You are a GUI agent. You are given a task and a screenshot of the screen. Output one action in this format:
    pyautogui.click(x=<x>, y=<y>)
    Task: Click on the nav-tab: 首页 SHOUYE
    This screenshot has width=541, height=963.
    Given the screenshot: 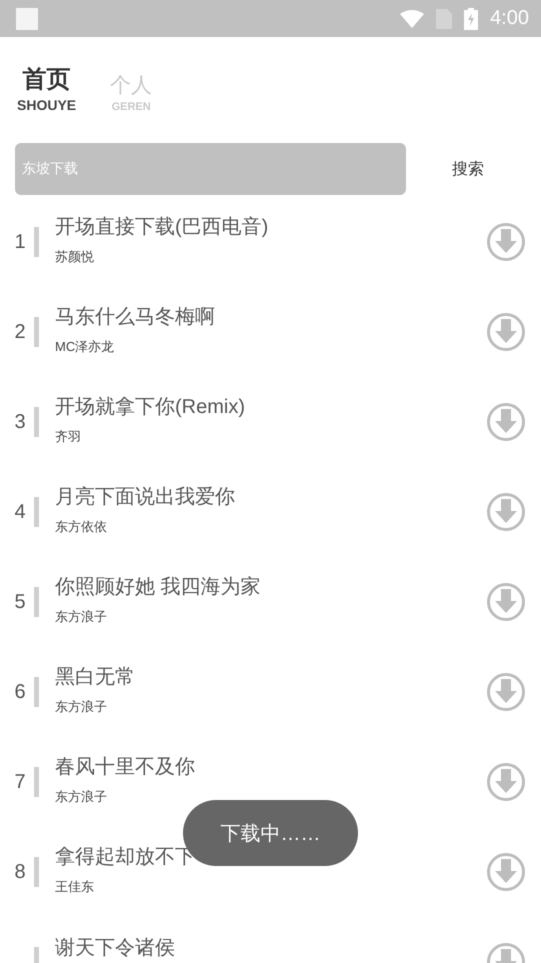 What is the action you would take?
    pyautogui.click(x=46, y=92)
    